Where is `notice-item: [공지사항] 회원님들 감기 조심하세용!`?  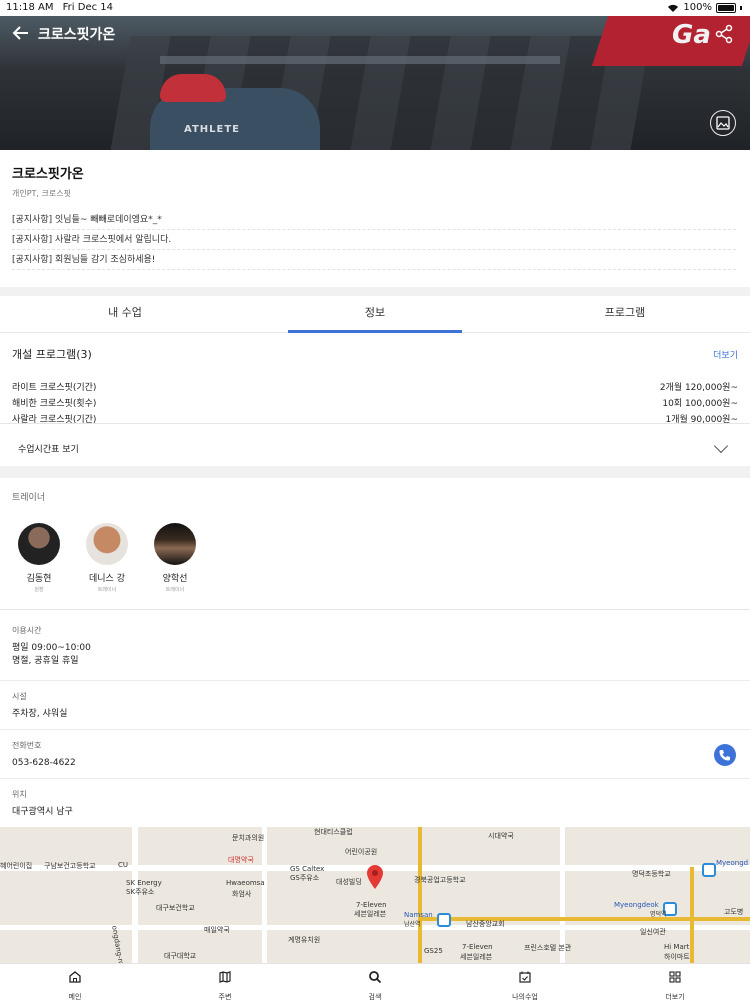 notice-item: [공지사항] 회원님들 감기 조심하세용! is located at coordinates (374, 260).